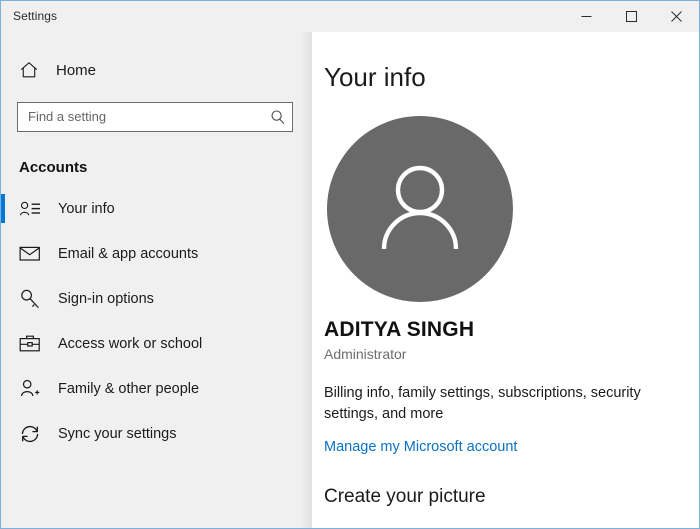 This screenshot has width=700, height=529. I want to click on manage-microsoft-account-link: Manage my Microsoft account, so click(420, 447).